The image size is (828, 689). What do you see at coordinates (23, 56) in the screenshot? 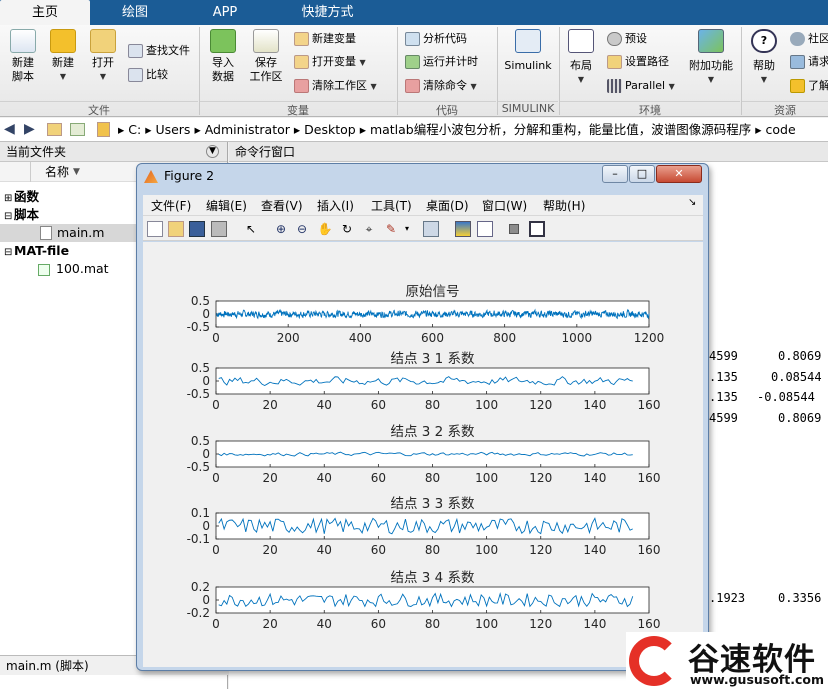
I see `new-script-button: 新建 脚本` at bounding box center [23, 56].